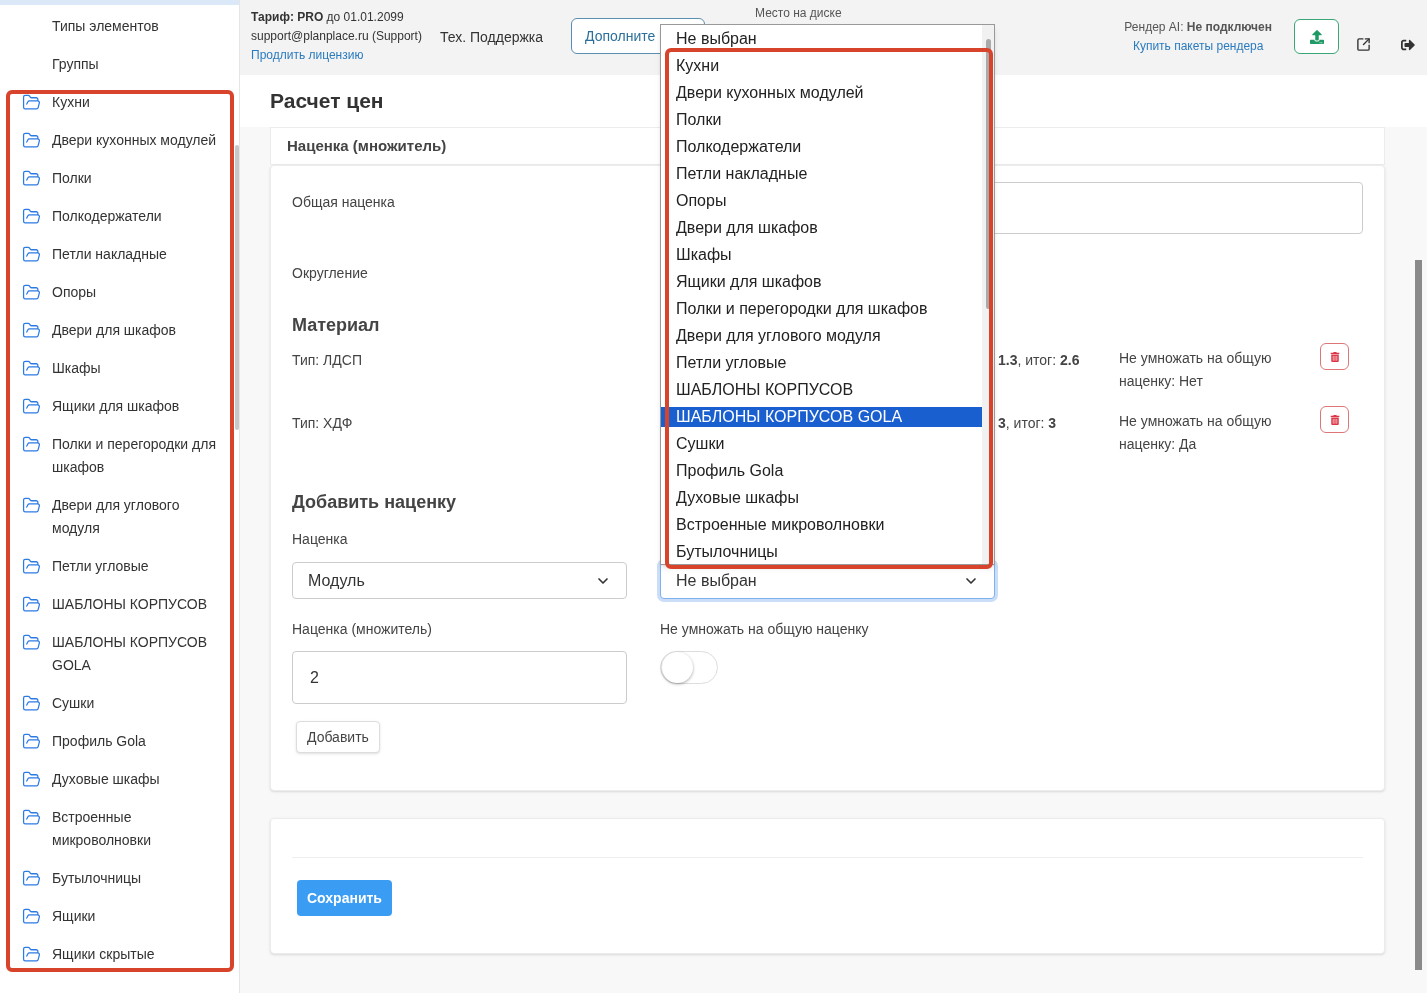  Describe the element at coordinates (138, 178) in the screenshot. I see `sidebar-item: Полки` at that location.